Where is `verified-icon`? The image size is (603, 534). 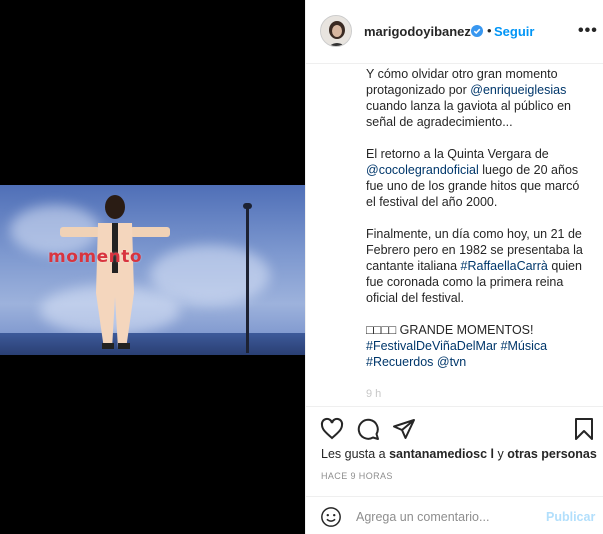 verified-icon is located at coordinates (477, 31).